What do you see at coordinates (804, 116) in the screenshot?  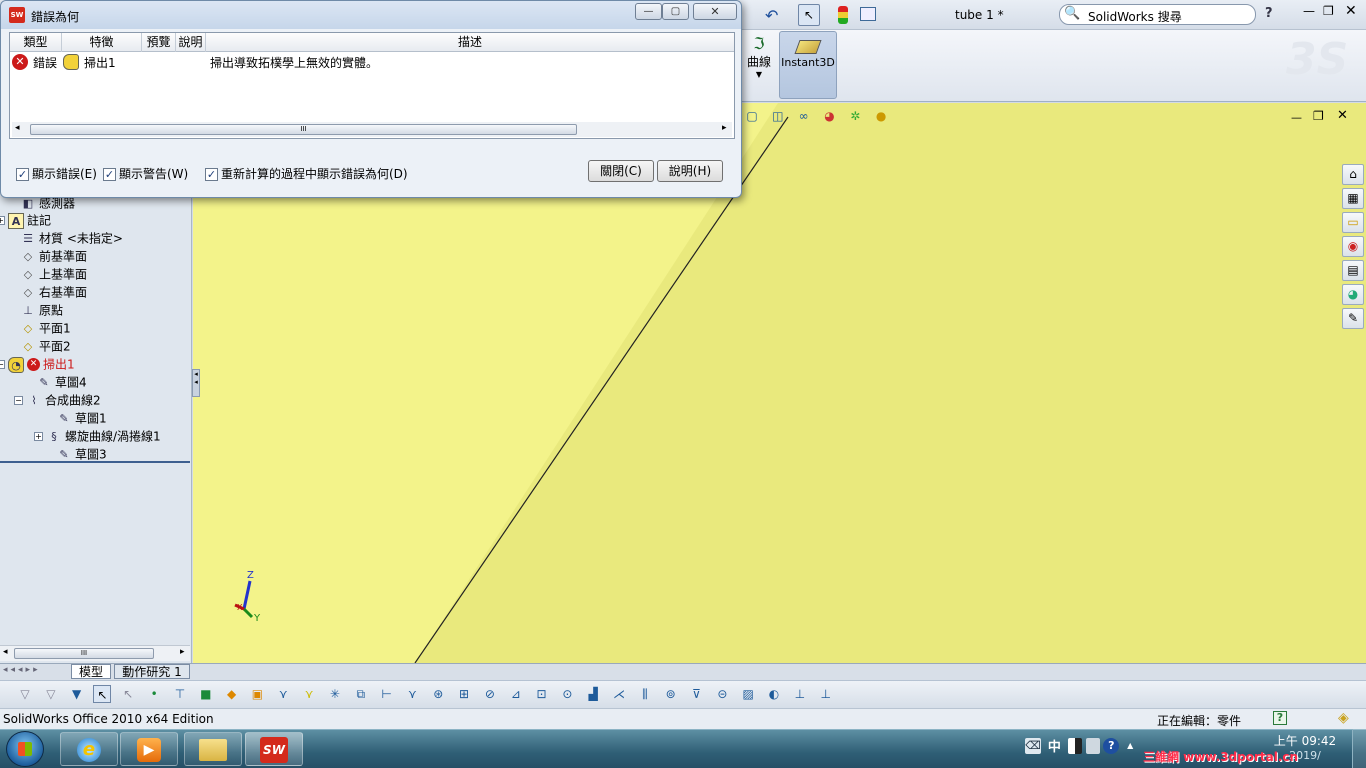 I see `hide-show-icon: ∞` at bounding box center [804, 116].